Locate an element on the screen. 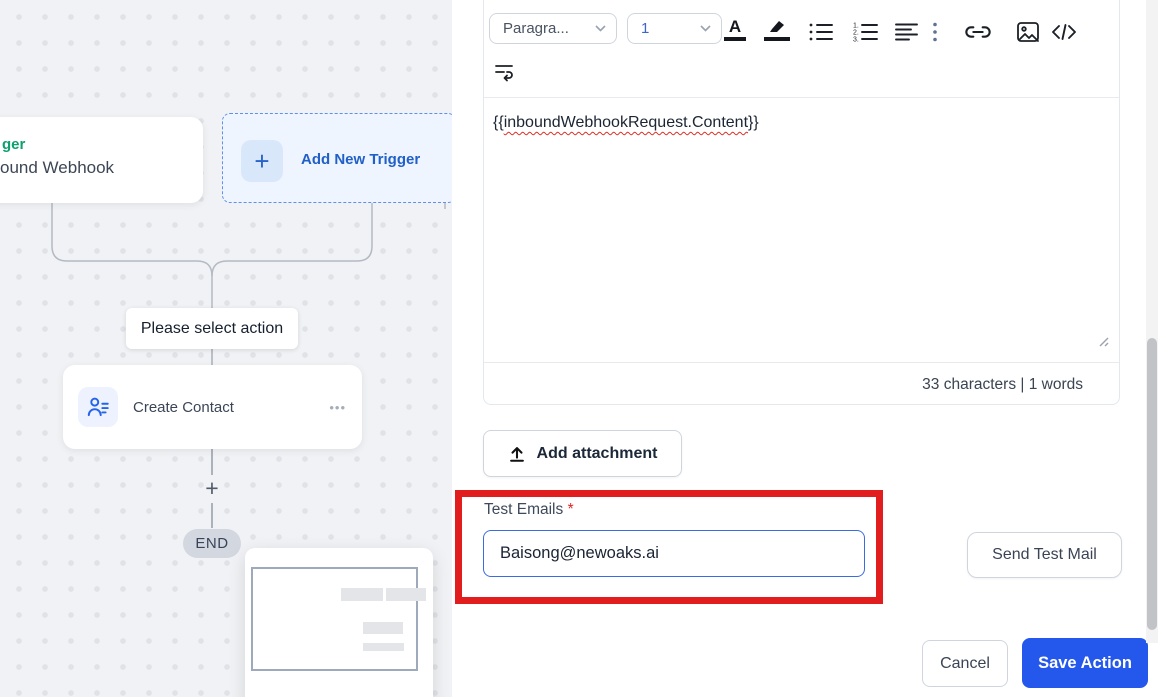  more-vertical-icon is located at coordinates (935, 32).